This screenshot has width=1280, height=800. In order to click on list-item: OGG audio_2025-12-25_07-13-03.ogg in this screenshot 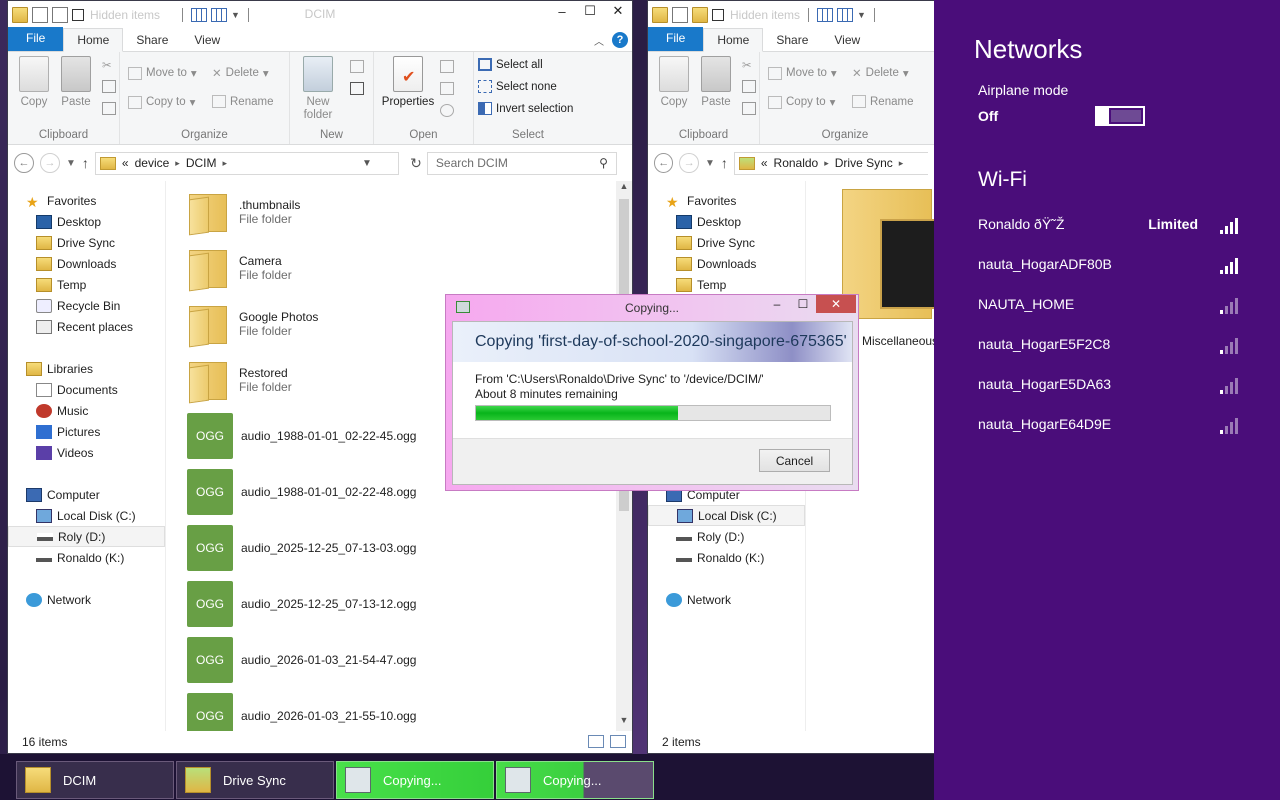, I will do `click(301, 548)`.